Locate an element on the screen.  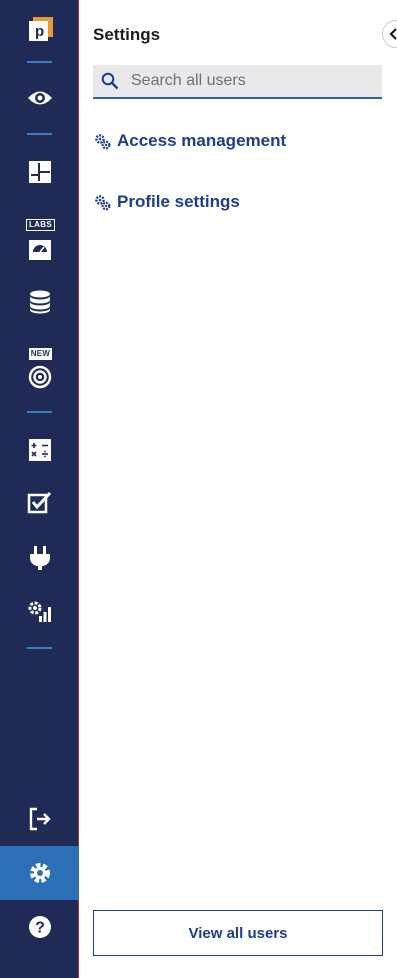
rail-item-logout is located at coordinates (39, 819).